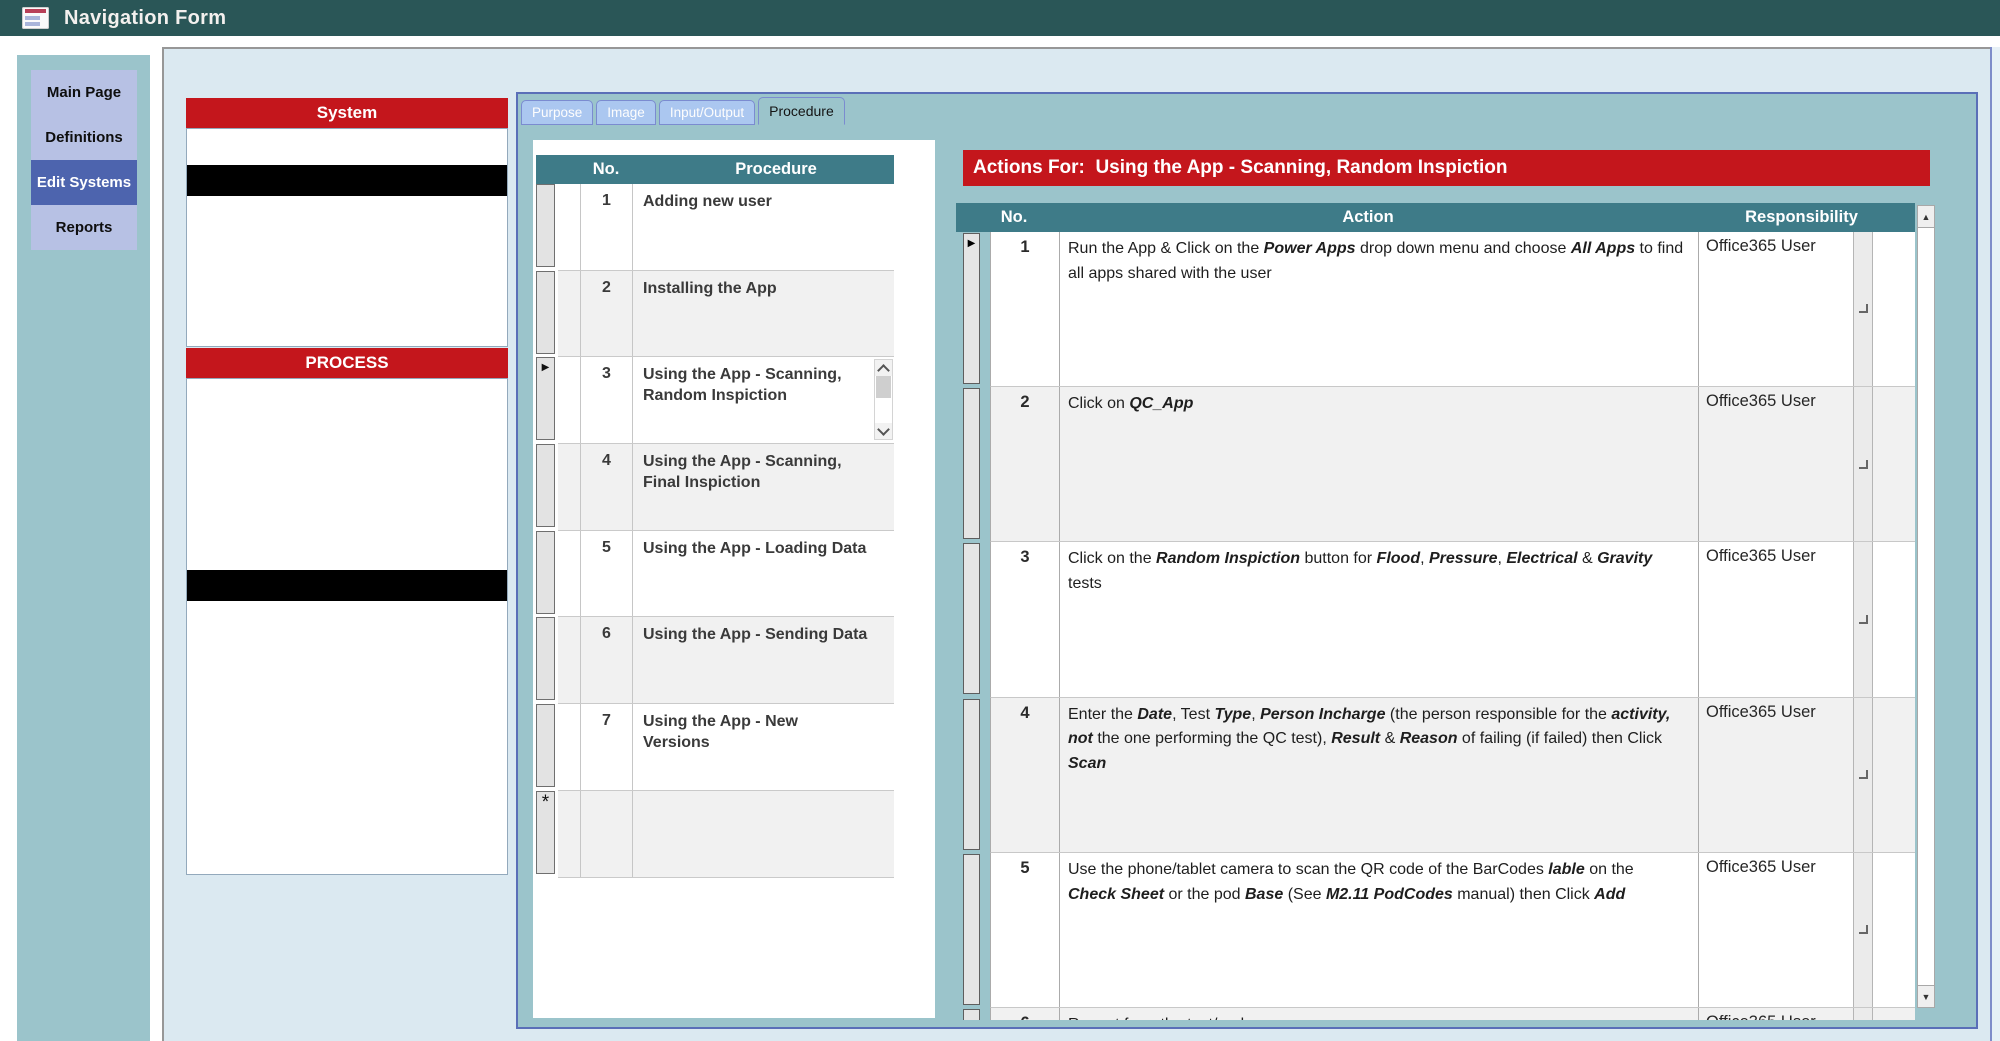  What do you see at coordinates (1894, 309) in the screenshot?
I see `row-filler` at bounding box center [1894, 309].